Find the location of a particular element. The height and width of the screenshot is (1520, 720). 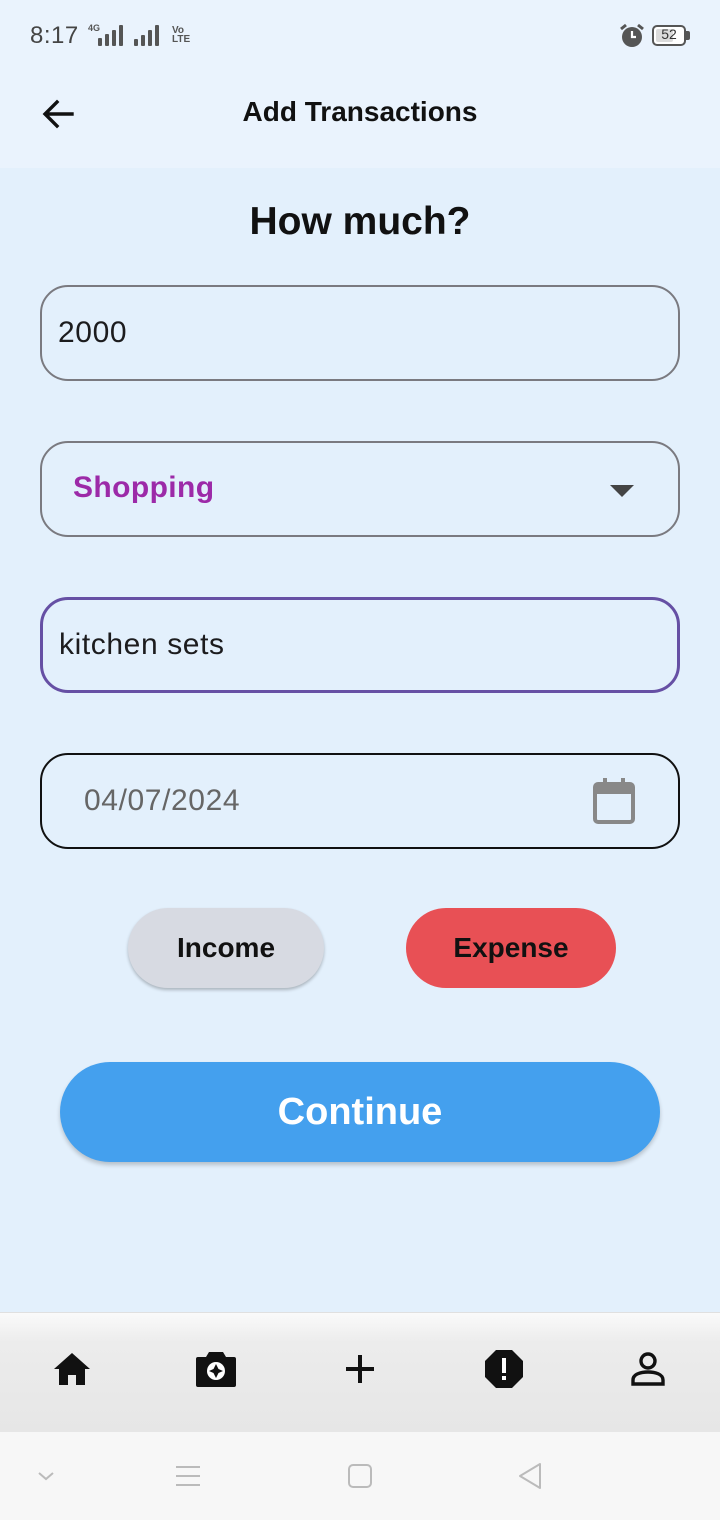

chevron-down-icon is located at coordinates (46, 1476).